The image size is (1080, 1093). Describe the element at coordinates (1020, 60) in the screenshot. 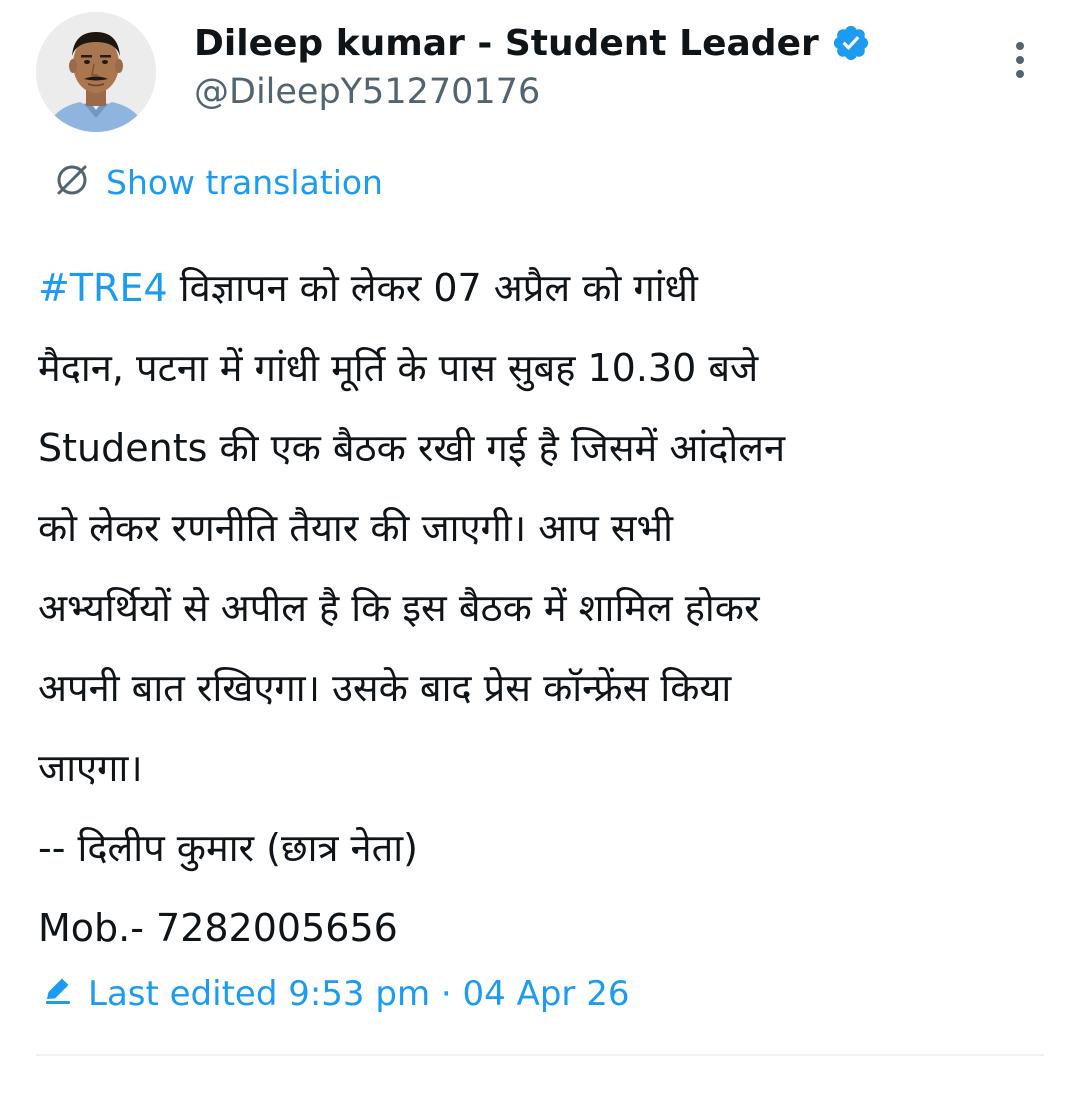

I see `more-vertical-icon` at that location.